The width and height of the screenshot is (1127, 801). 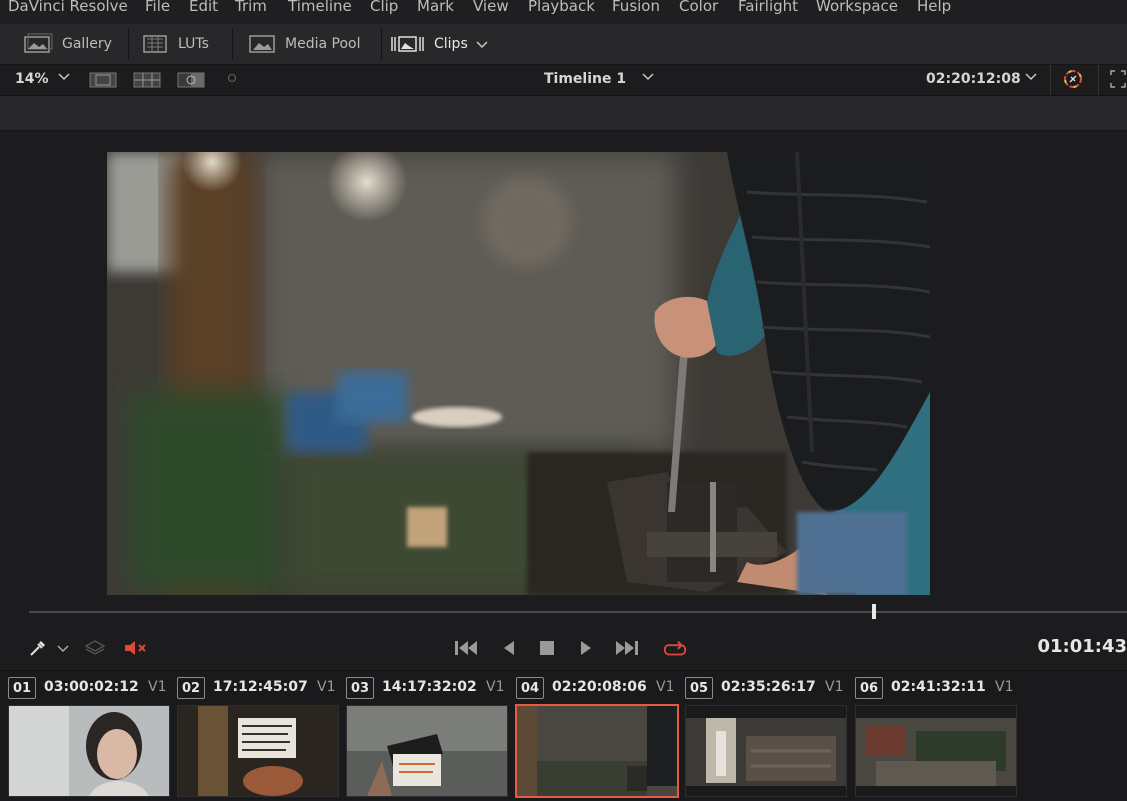 I want to click on menu-timeline: Timeline, so click(x=320, y=7).